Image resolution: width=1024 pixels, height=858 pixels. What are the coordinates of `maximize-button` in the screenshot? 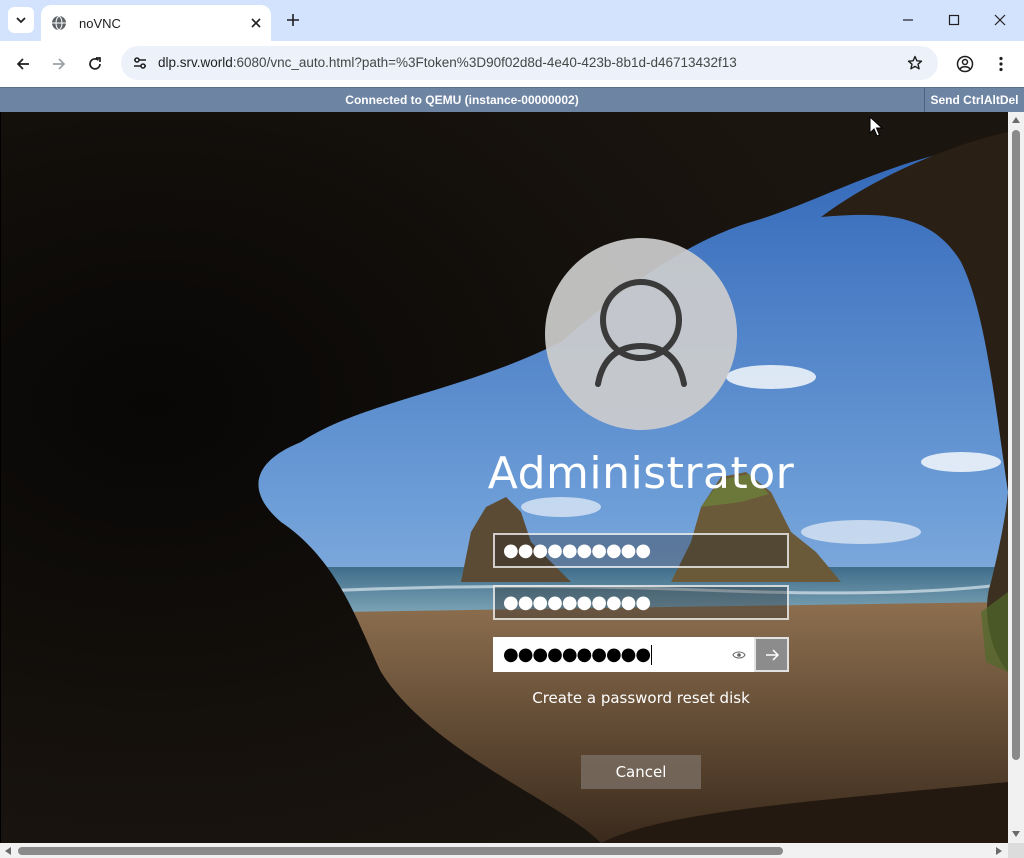 It's located at (954, 20).